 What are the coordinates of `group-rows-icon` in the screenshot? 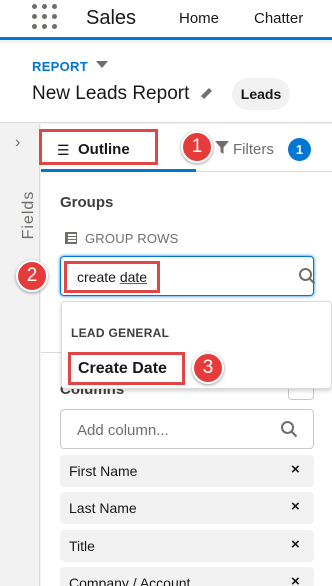 It's located at (71, 238).